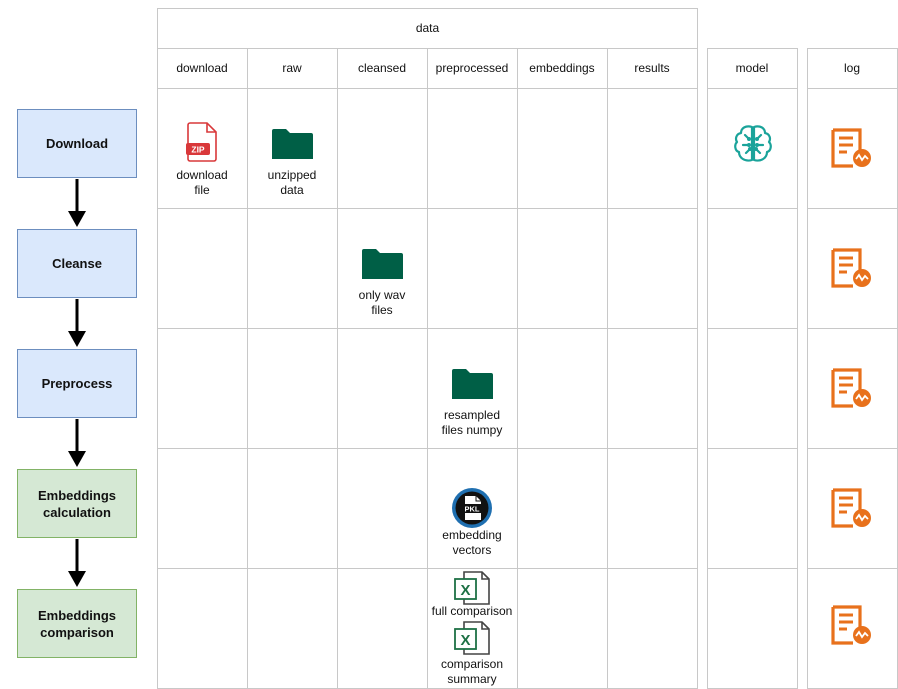  I want to click on column-header-download: download, so click(202, 68).